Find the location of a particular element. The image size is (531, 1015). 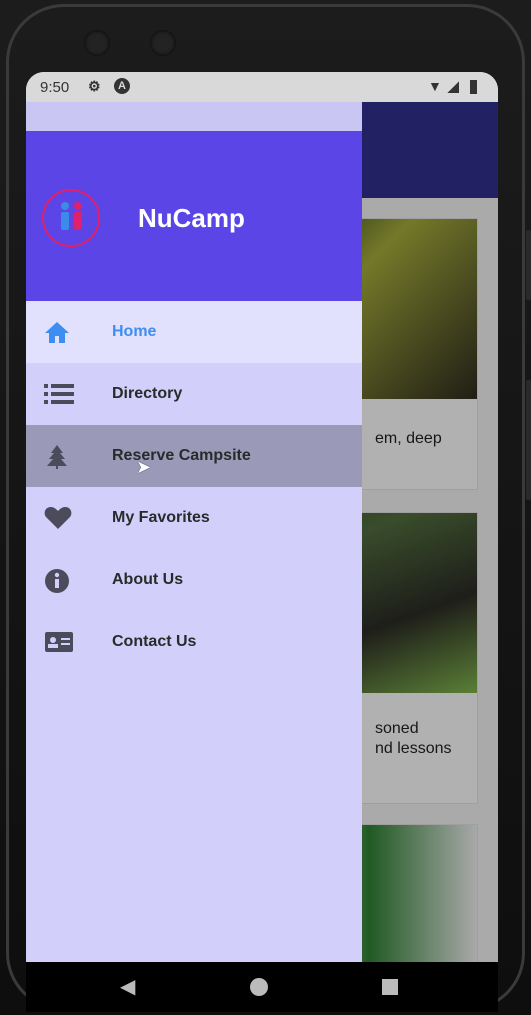

sensor-icon is located at coordinates (163, 43).